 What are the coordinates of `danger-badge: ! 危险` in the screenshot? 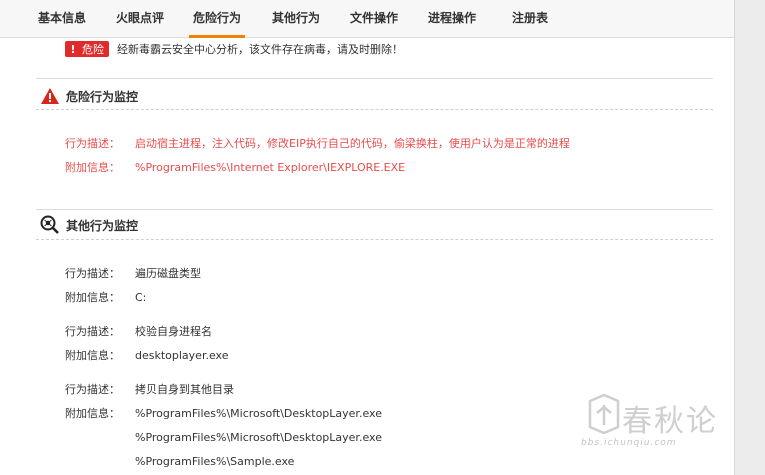 It's located at (87, 49).